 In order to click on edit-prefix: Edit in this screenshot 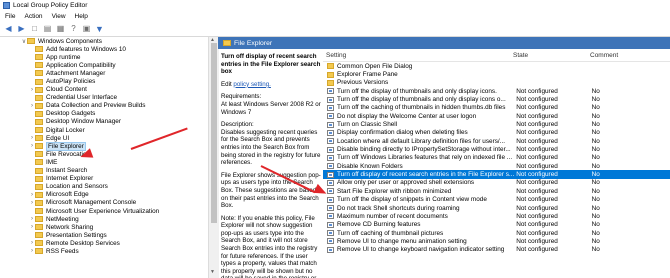, I will do `click(226, 84)`.